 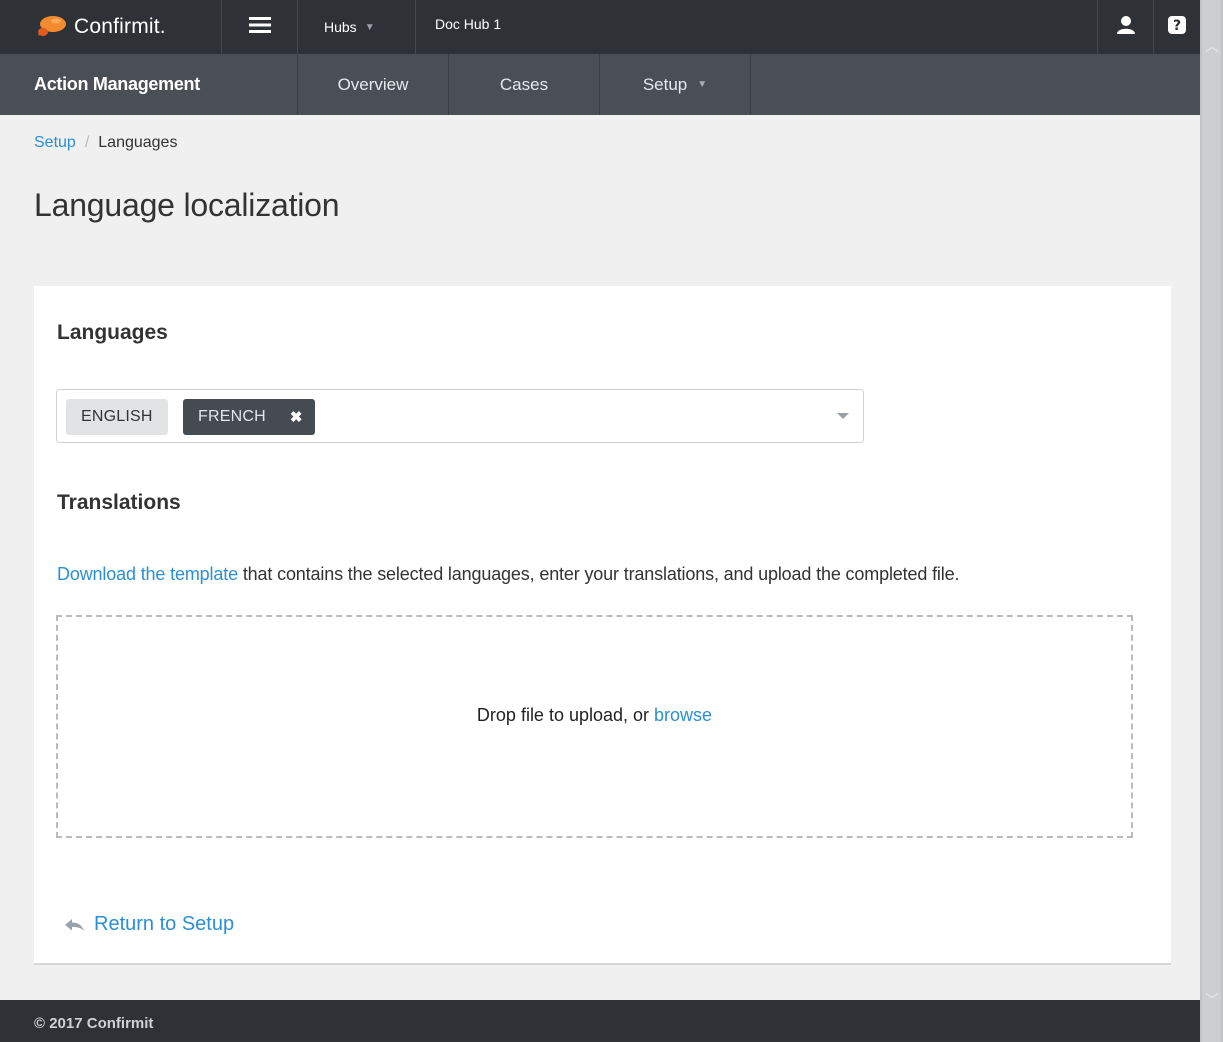 I want to click on hubs-label: Hubs, so click(x=340, y=27).